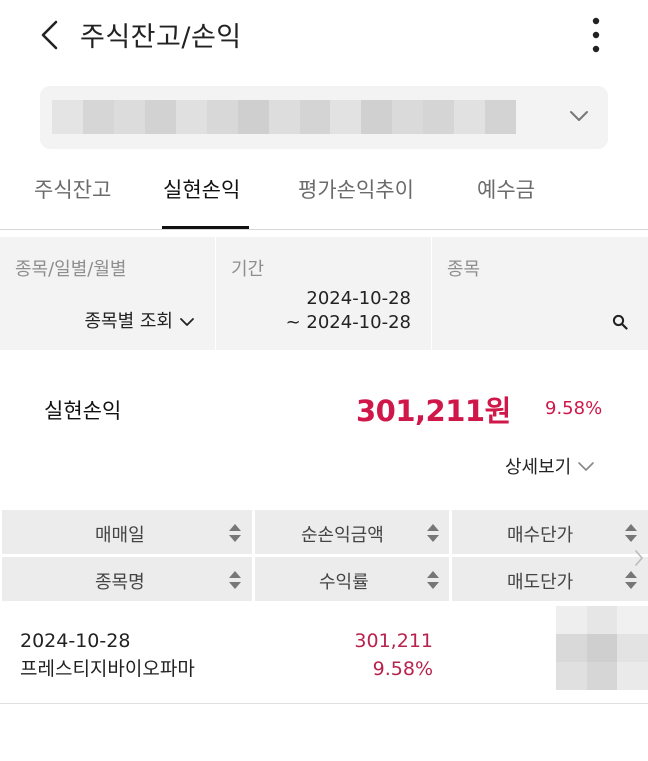  What do you see at coordinates (284, 117) in the screenshot?
I see `masked-account-number` at bounding box center [284, 117].